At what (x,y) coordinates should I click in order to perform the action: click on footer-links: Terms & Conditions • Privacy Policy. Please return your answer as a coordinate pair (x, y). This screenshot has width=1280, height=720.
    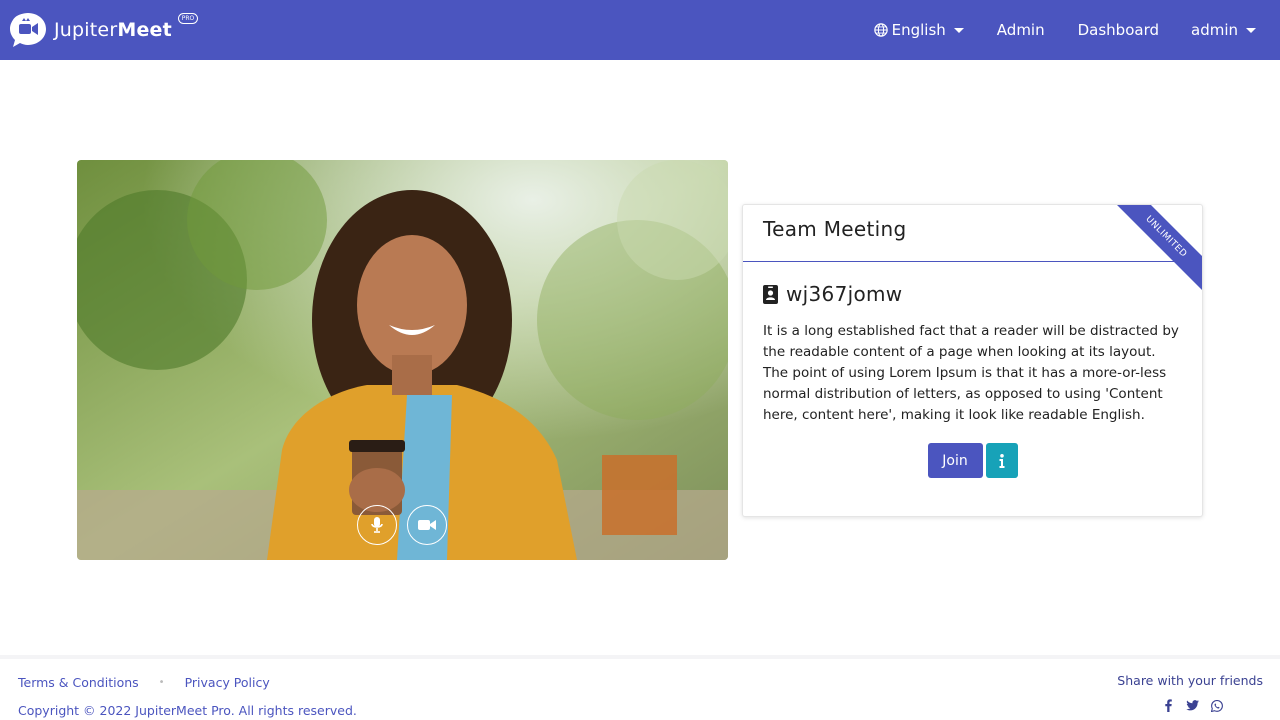
    Looking at the image, I should click on (144, 682).